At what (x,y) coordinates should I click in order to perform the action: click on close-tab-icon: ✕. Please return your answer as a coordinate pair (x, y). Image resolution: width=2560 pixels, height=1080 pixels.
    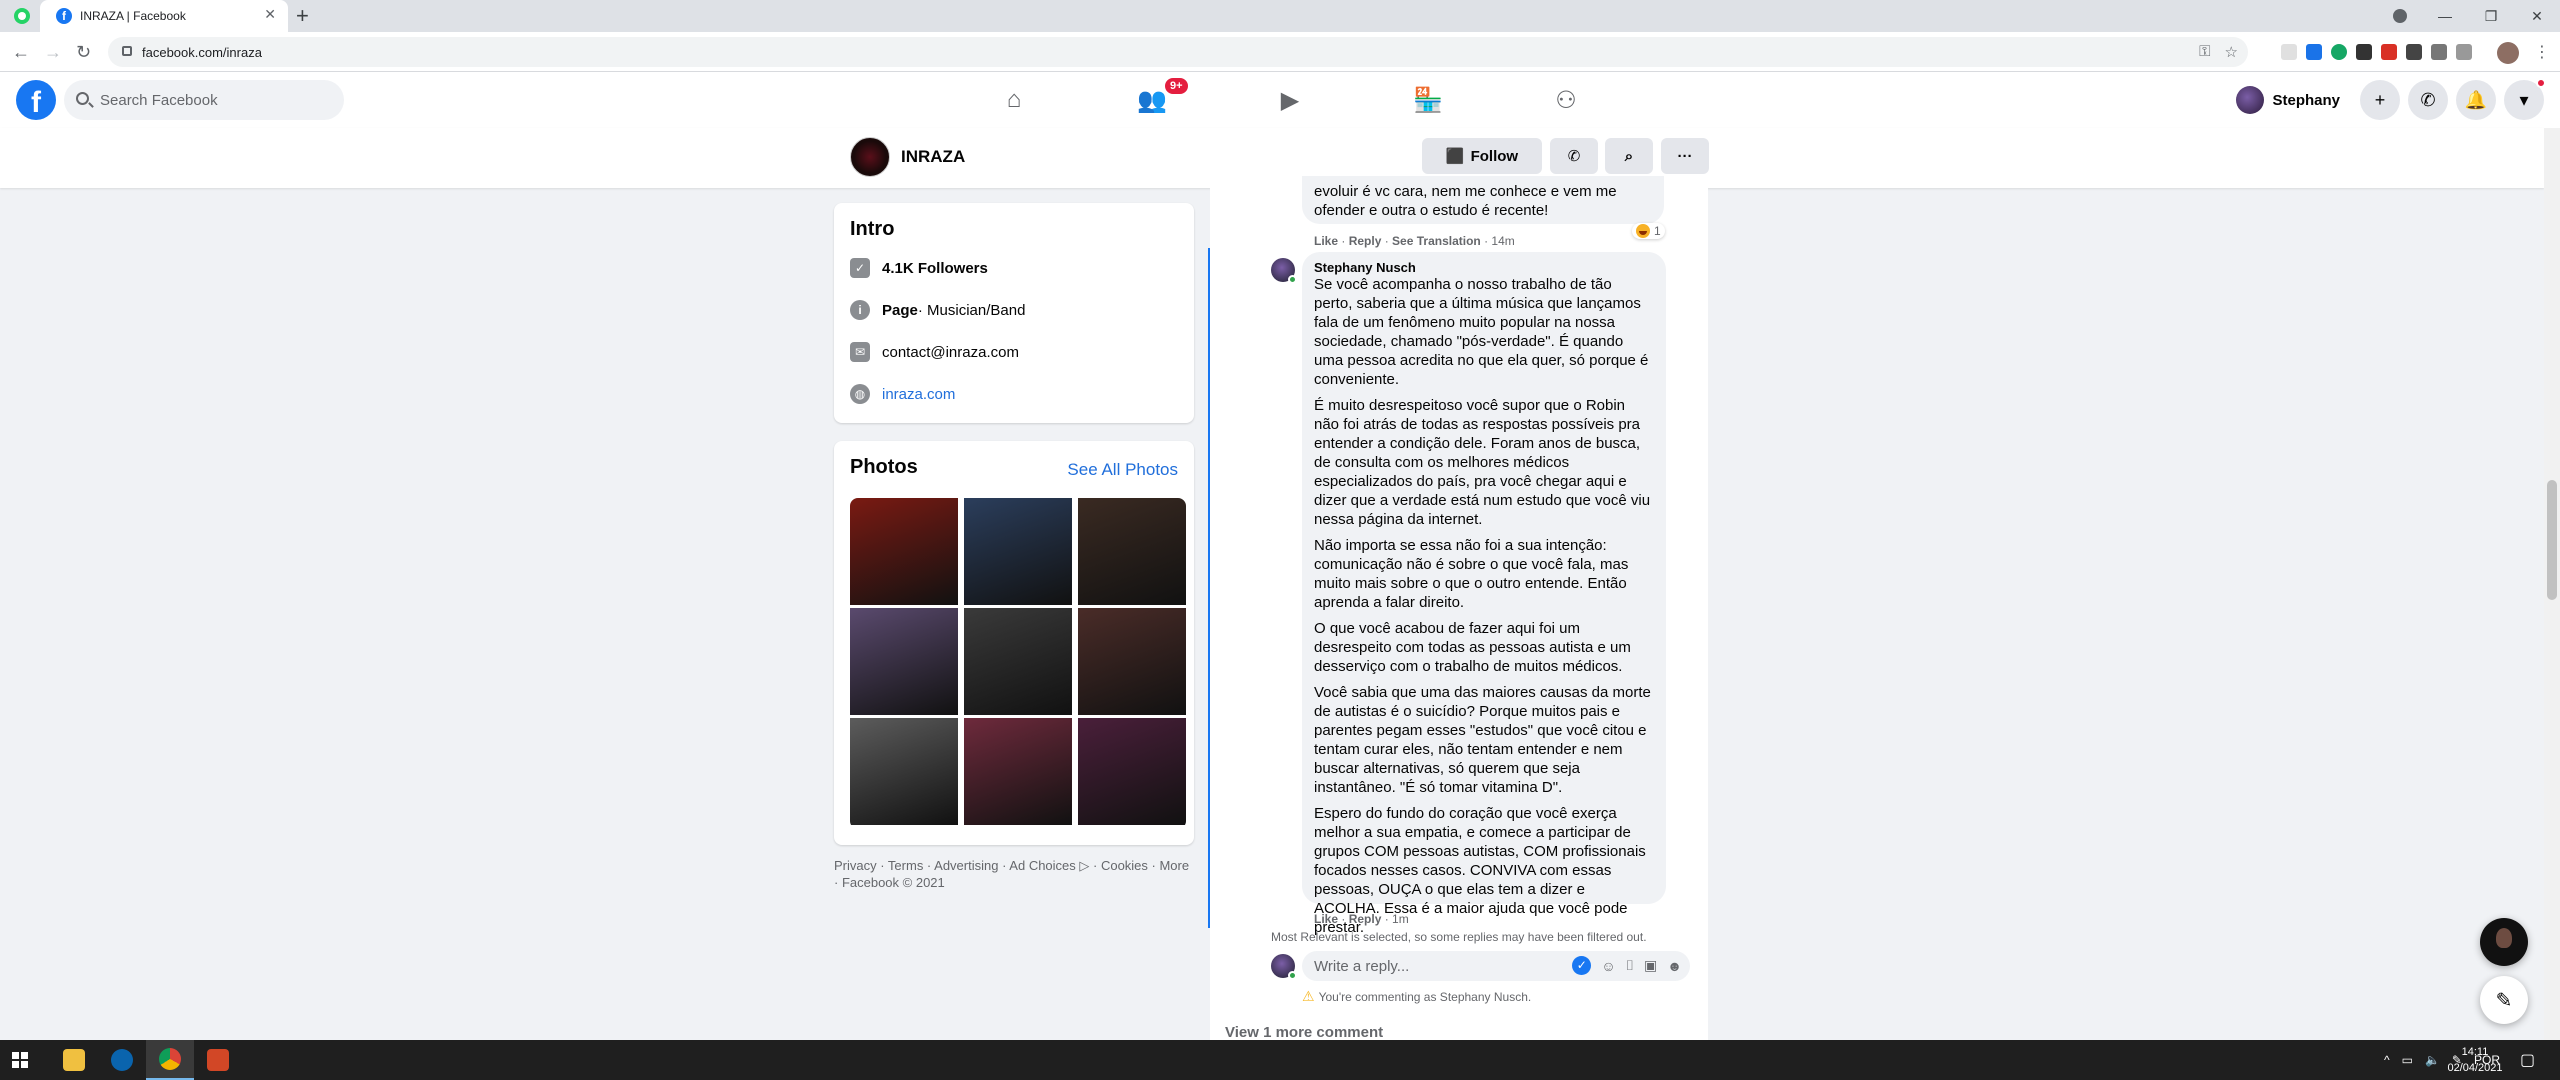
    Looking at the image, I should click on (270, 14).